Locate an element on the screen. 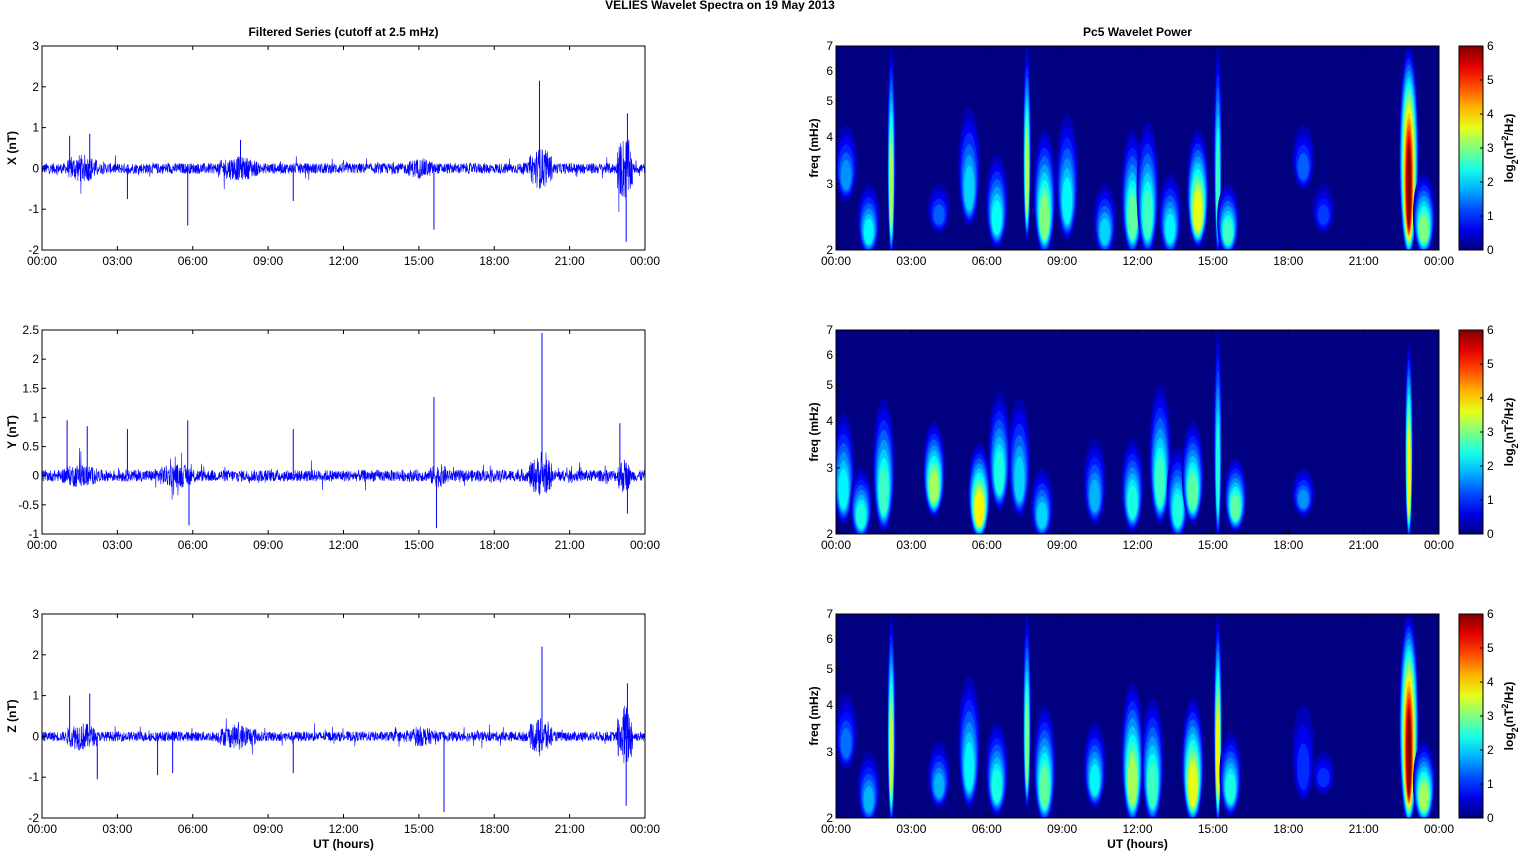 This screenshot has height=851, width=1522. y-tick-label: -2 is located at coordinates (33, 250).